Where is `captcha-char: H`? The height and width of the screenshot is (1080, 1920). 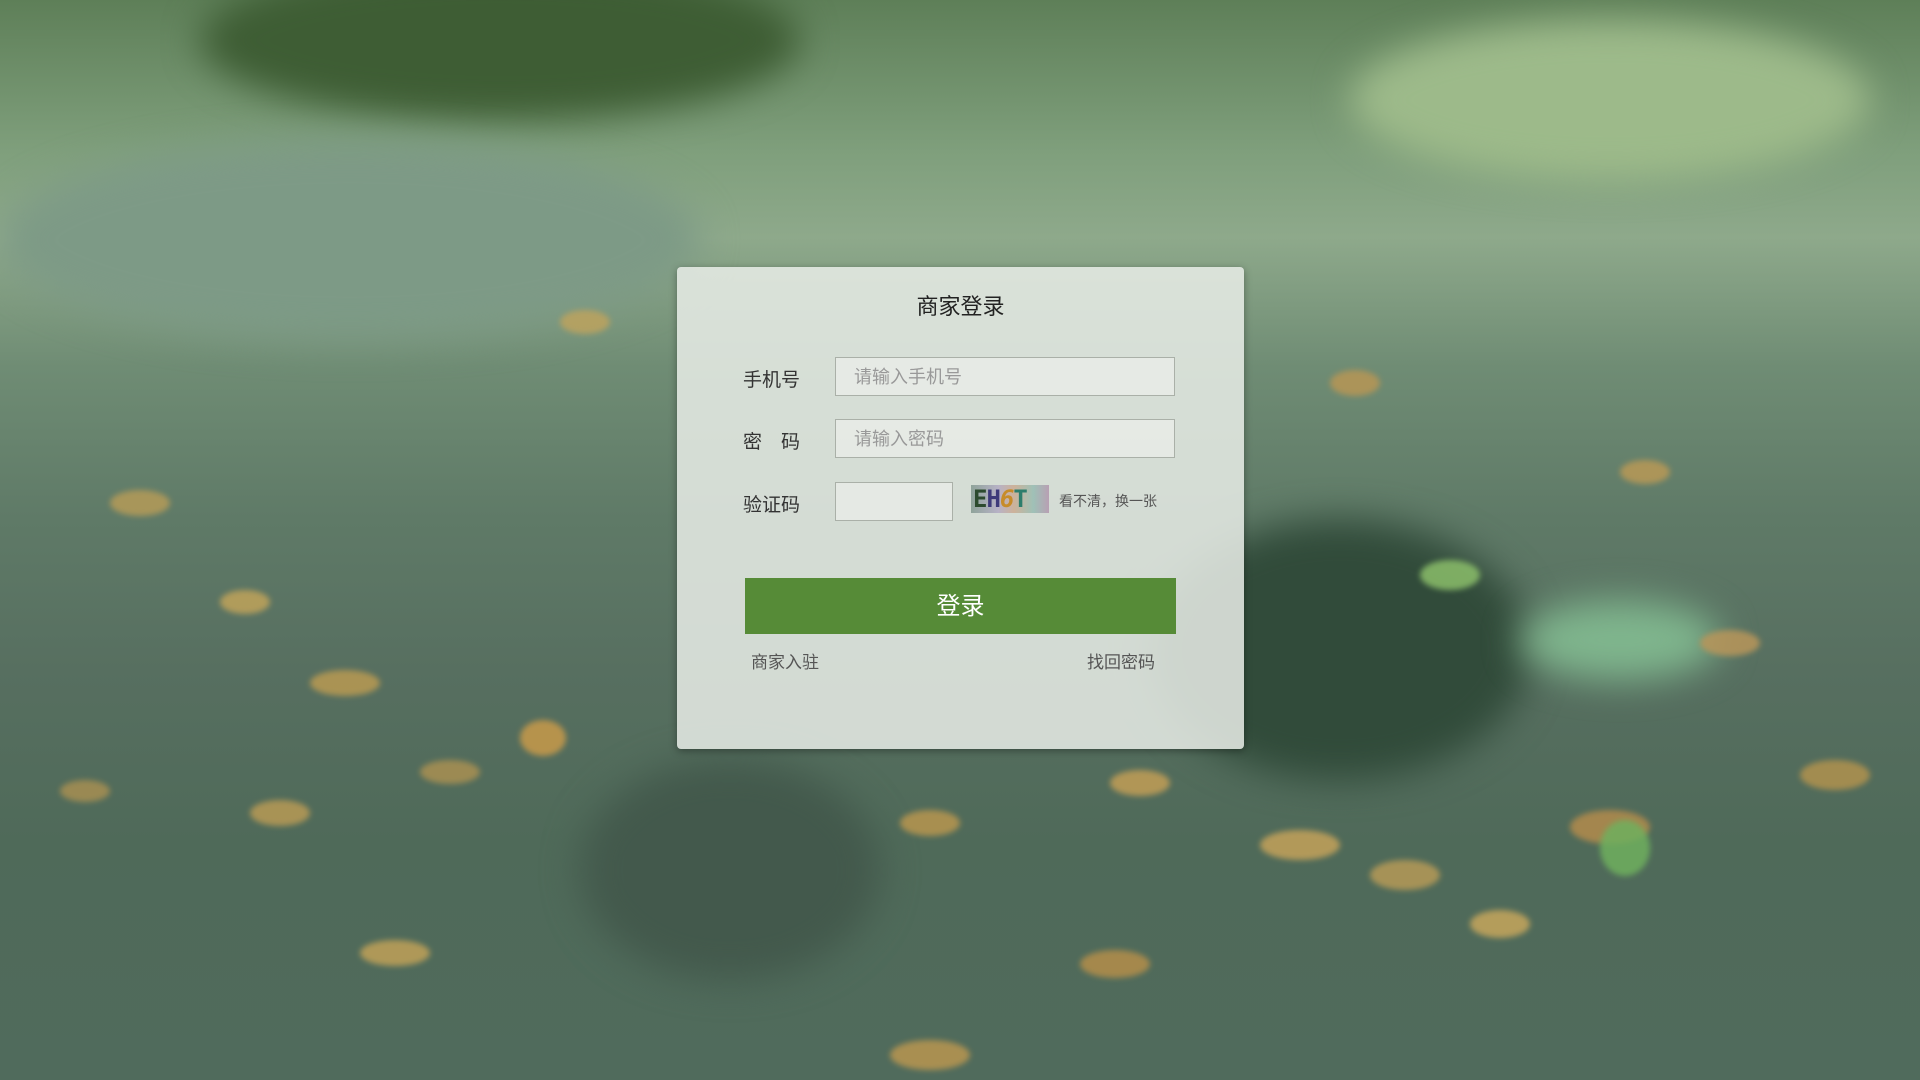
captcha-char: H is located at coordinates (993, 499).